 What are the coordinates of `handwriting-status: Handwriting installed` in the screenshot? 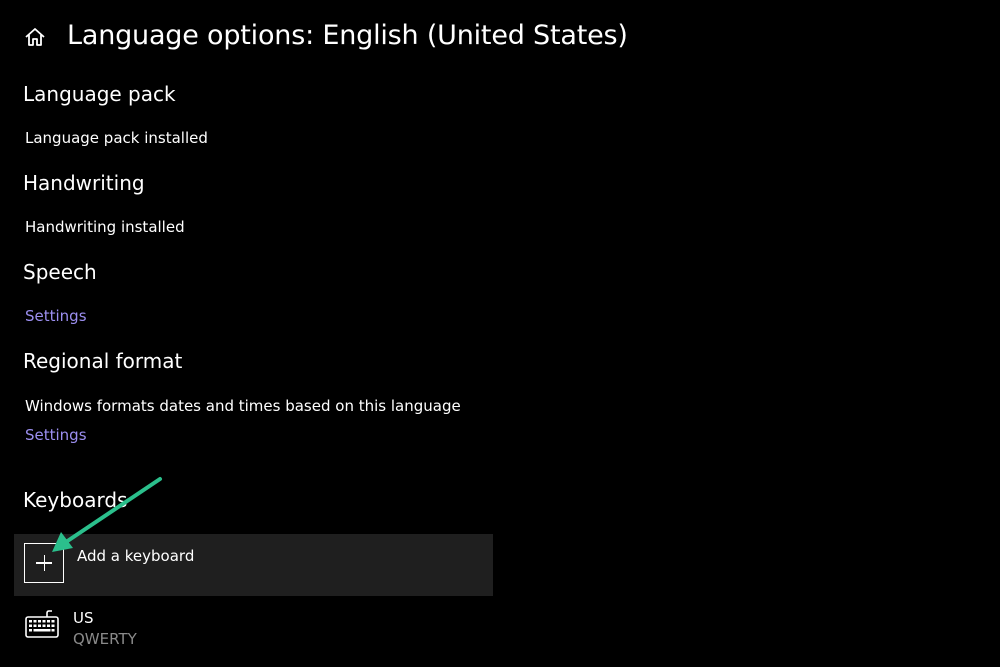 It's located at (105, 227).